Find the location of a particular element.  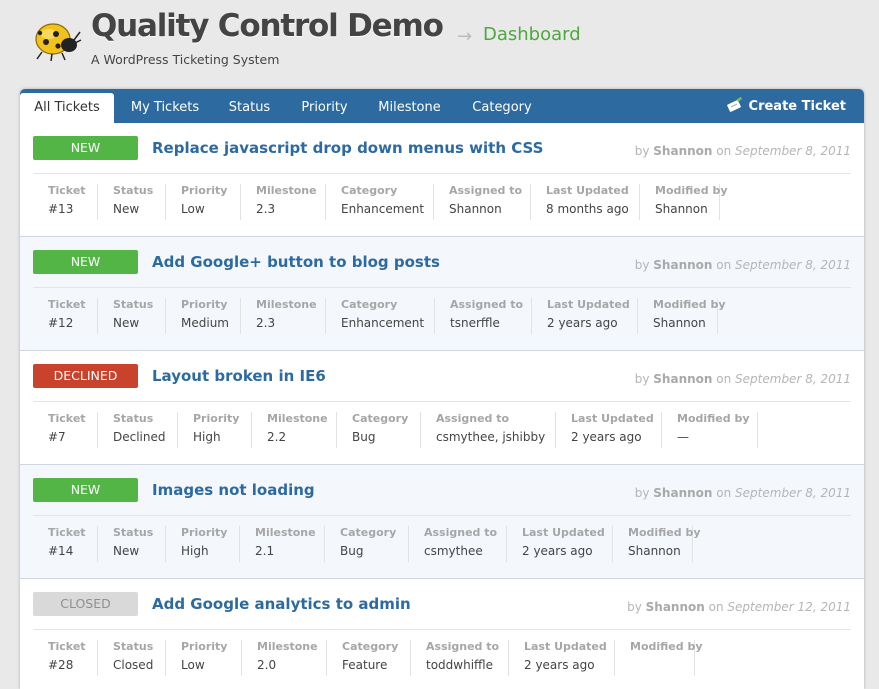

meta-assigned-value: csmythee, jshibby is located at coordinates (491, 437).